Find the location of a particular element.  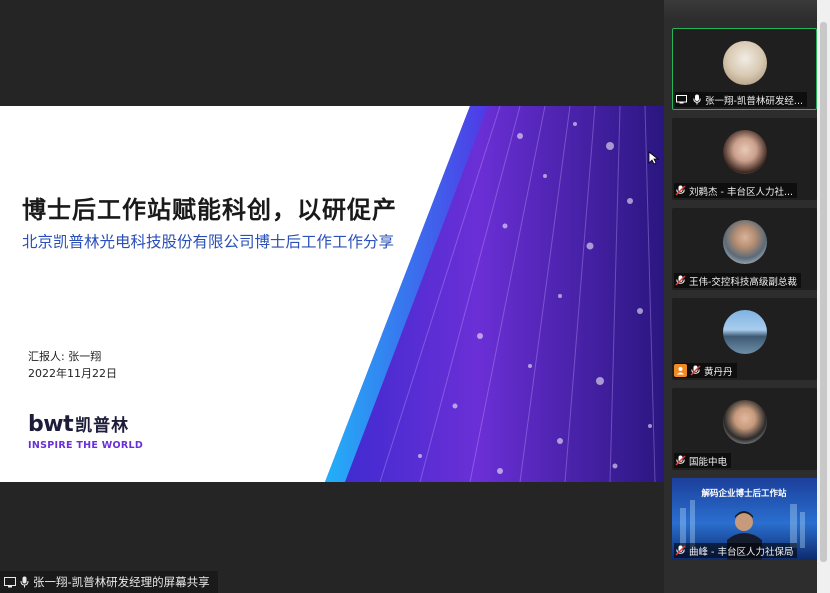

participant-name-bar: 黄丹丹 is located at coordinates (705, 370).